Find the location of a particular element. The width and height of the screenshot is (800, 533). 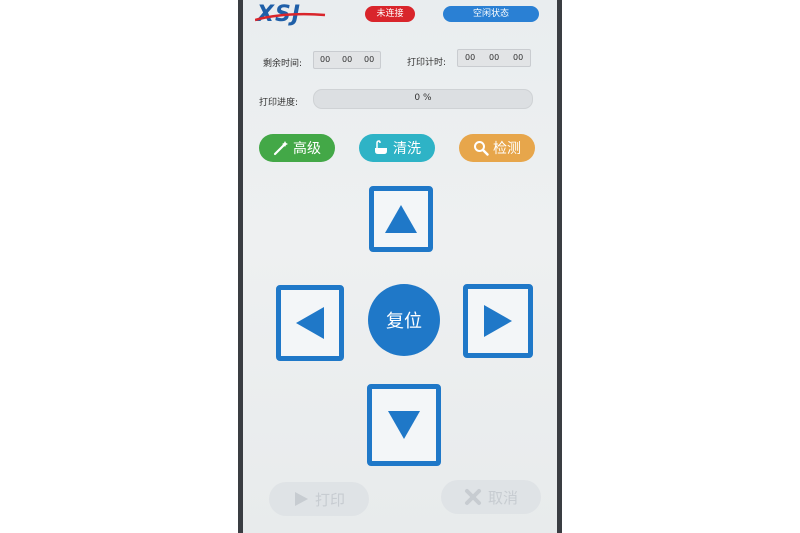

print-button: 打印 is located at coordinates (319, 499).